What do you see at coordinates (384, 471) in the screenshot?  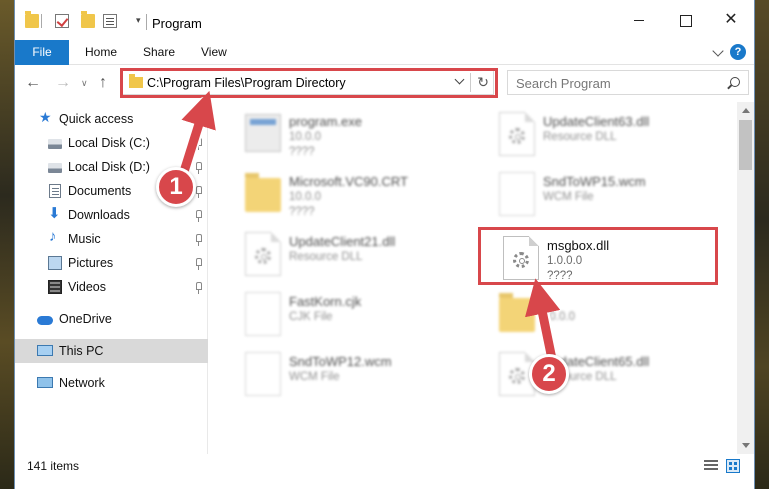 I see `status-bar: 141 items` at bounding box center [384, 471].